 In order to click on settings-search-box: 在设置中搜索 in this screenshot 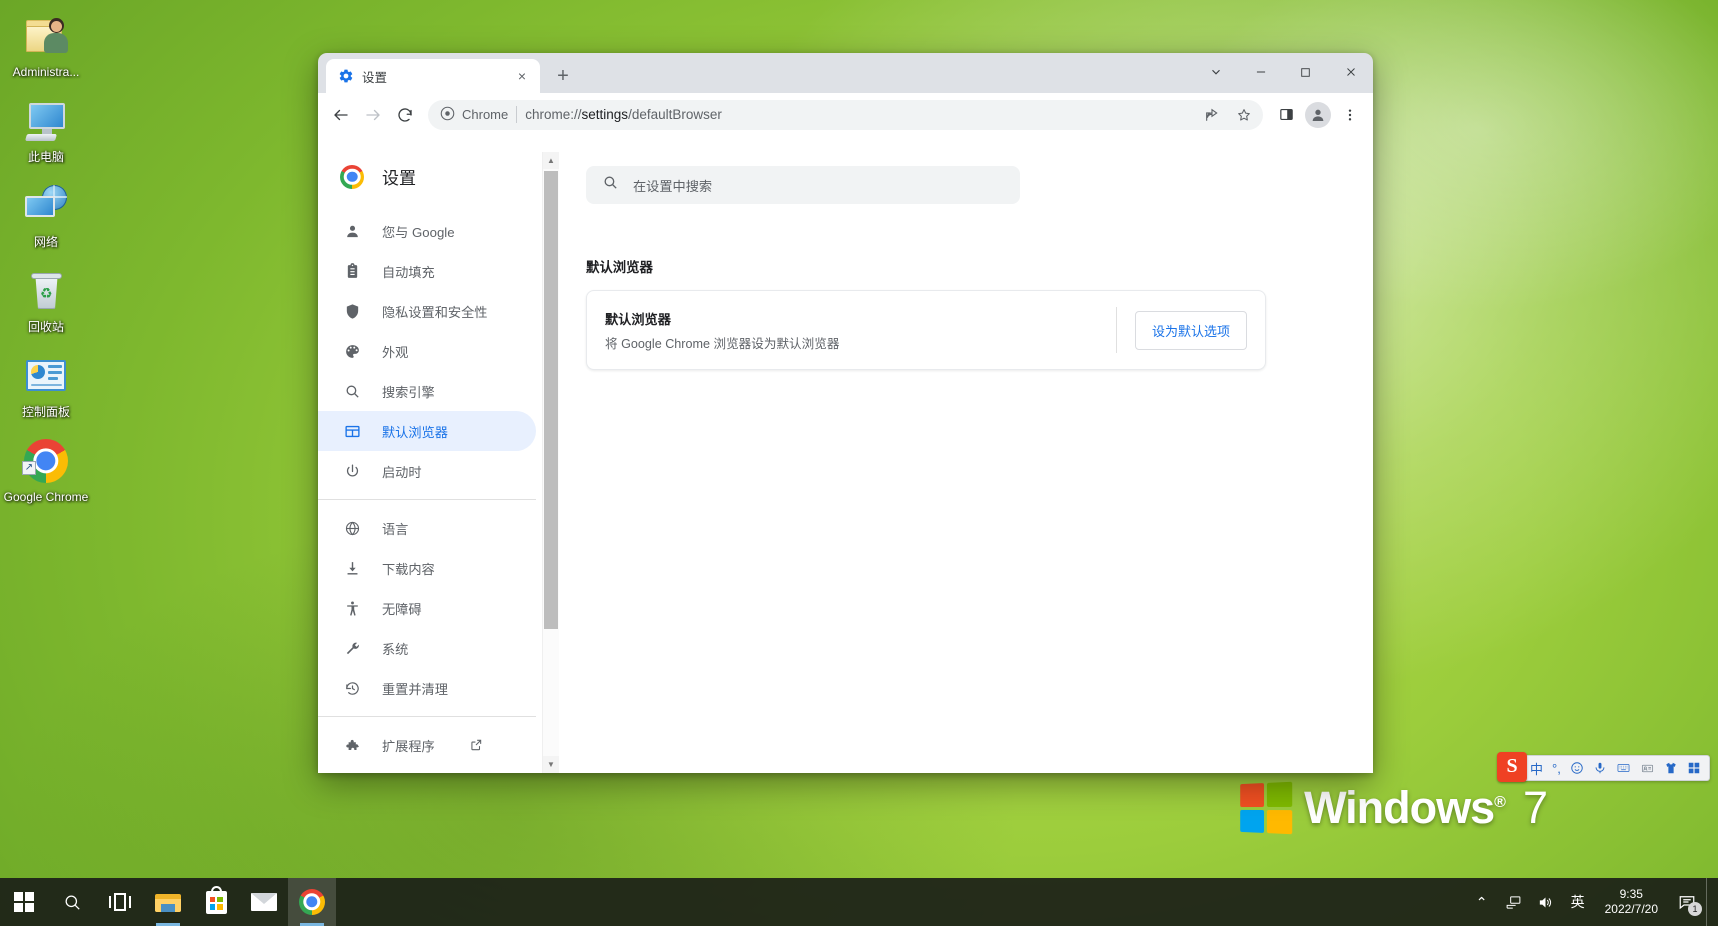, I will do `click(803, 185)`.